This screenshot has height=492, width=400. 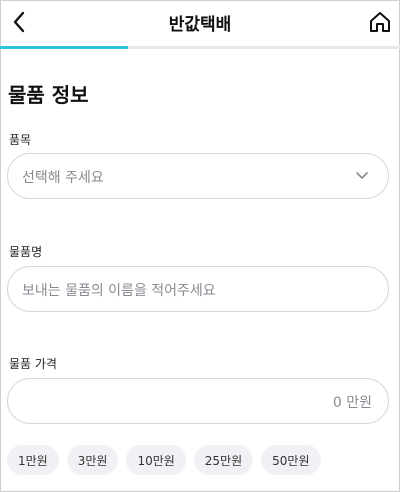 I want to click on item-type-select: 선택해 주세요, so click(x=198, y=176).